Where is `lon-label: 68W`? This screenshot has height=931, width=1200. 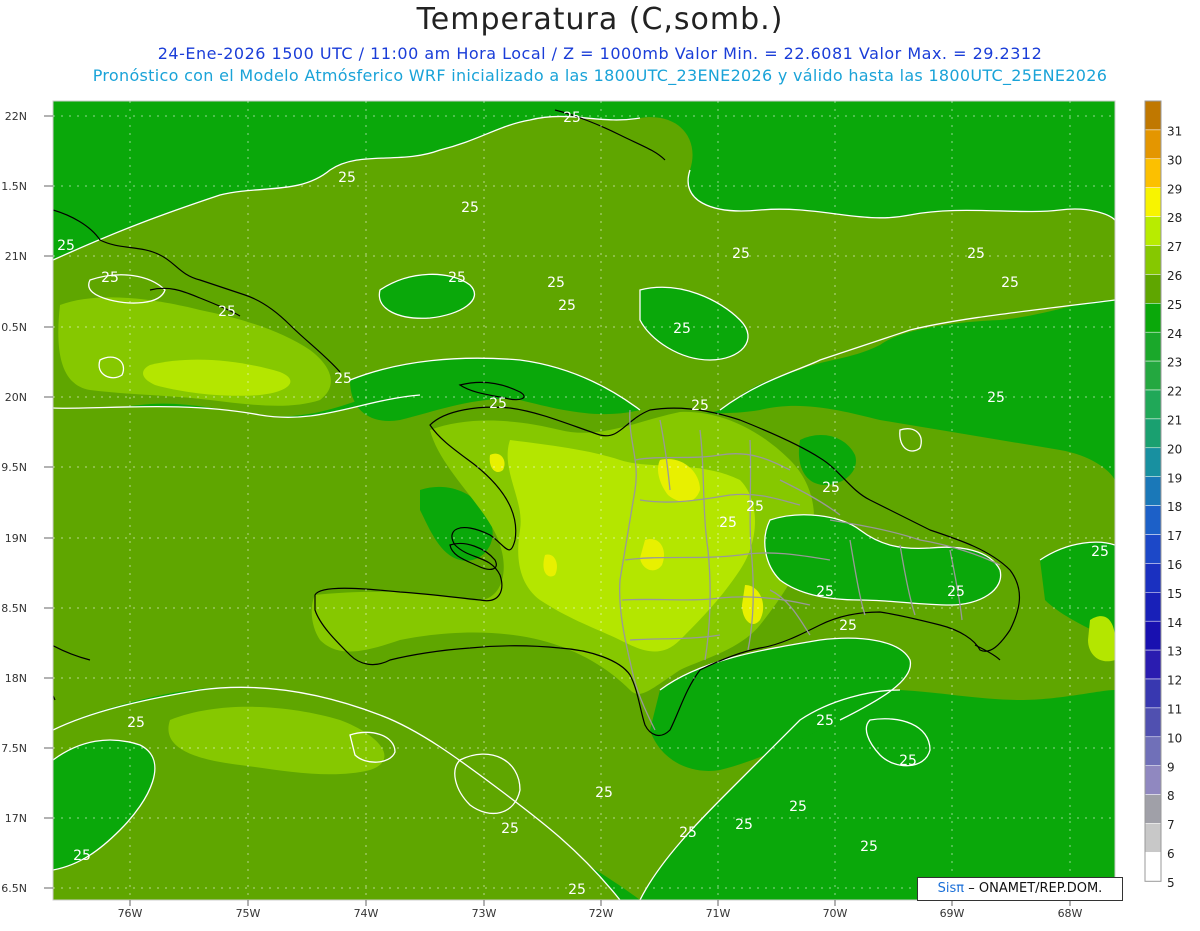 lon-label: 68W is located at coordinates (1070, 913).